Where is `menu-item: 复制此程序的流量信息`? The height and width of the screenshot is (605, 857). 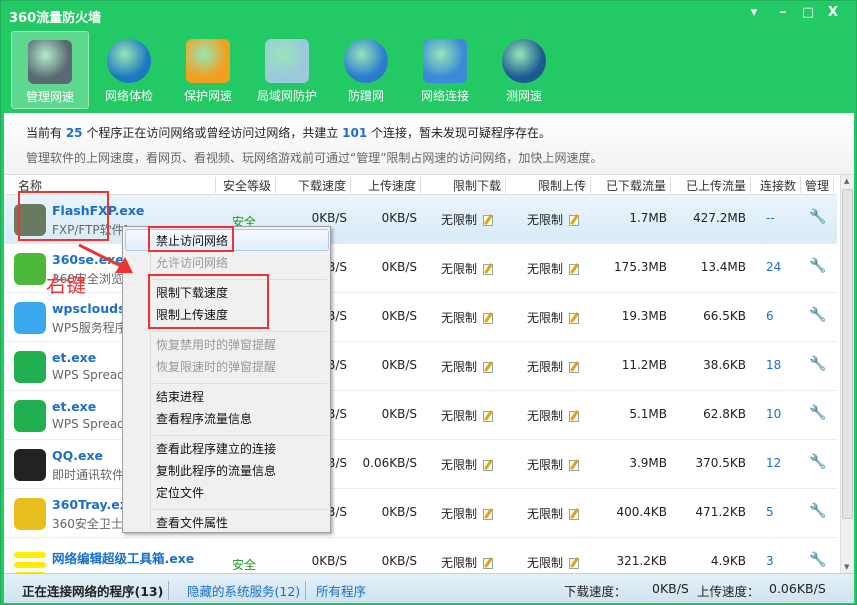
menu-item: 复制此程序的流量信息 is located at coordinates (216, 470).